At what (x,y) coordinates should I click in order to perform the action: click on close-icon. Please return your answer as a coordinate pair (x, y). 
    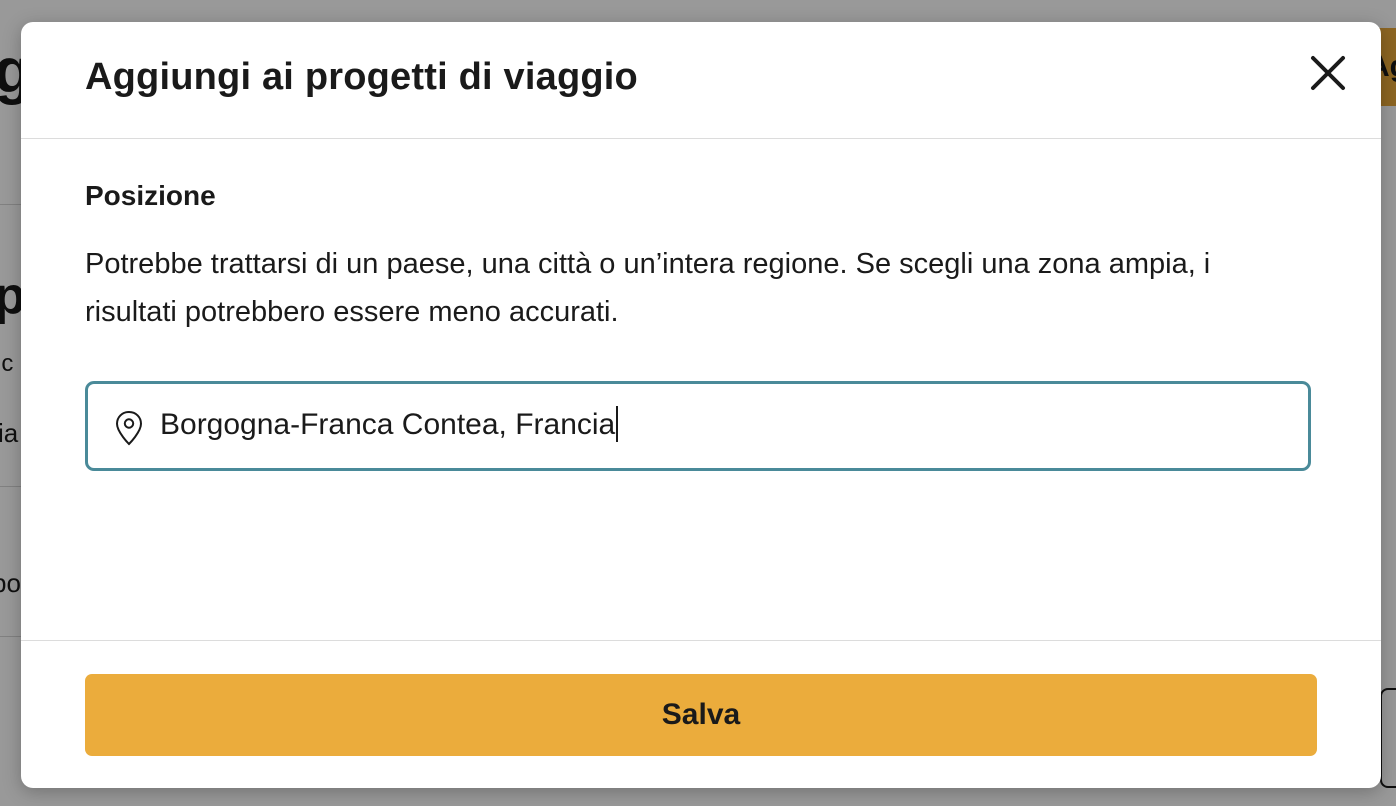
    Looking at the image, I should click on (1328, 73).